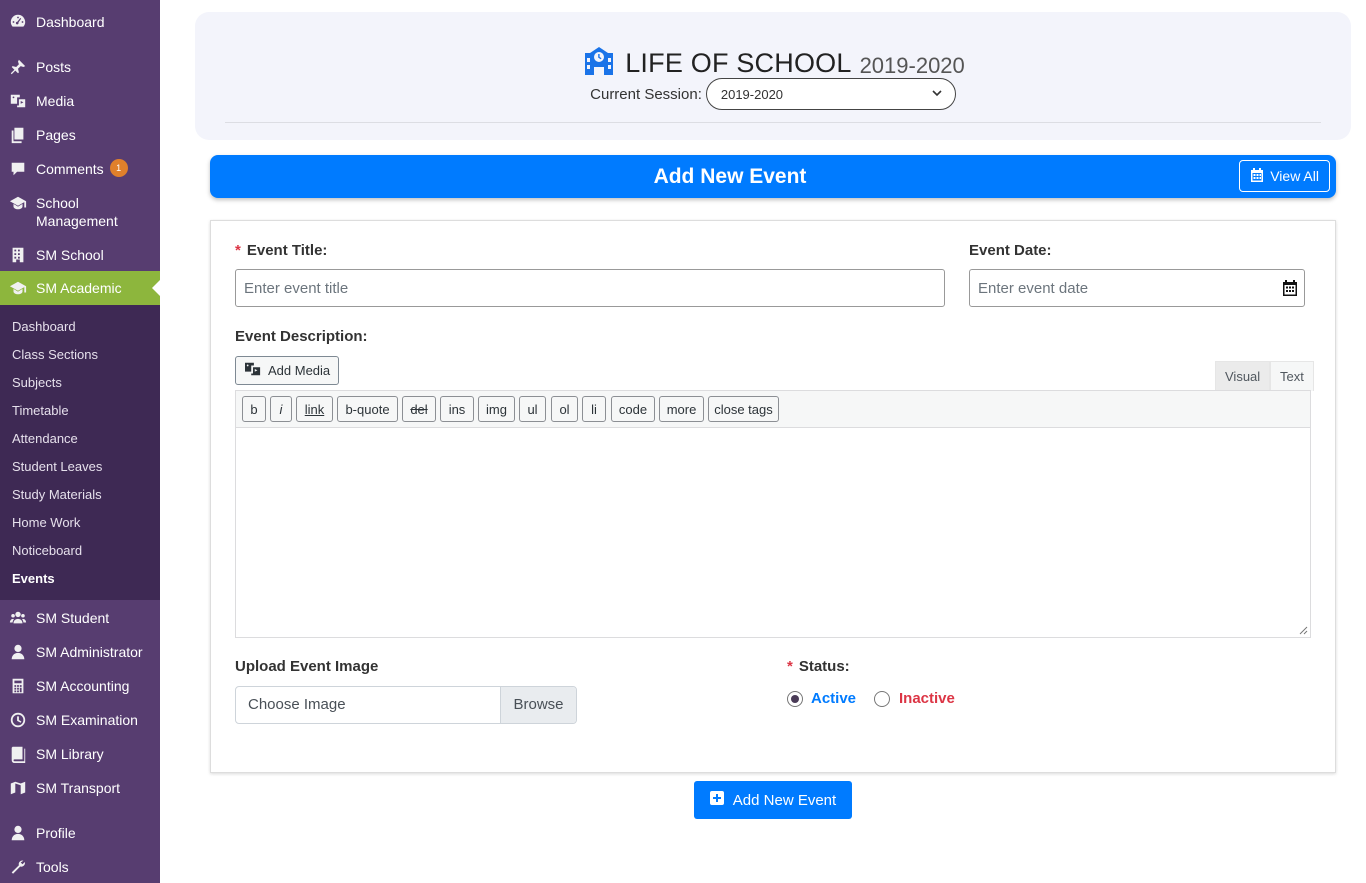 This screenshot has width=1366, height=883. Describe the element at coordinates (47, 550) in the screenshot. I see `submenu-item-noticeboard: Noticeboard` at that location.